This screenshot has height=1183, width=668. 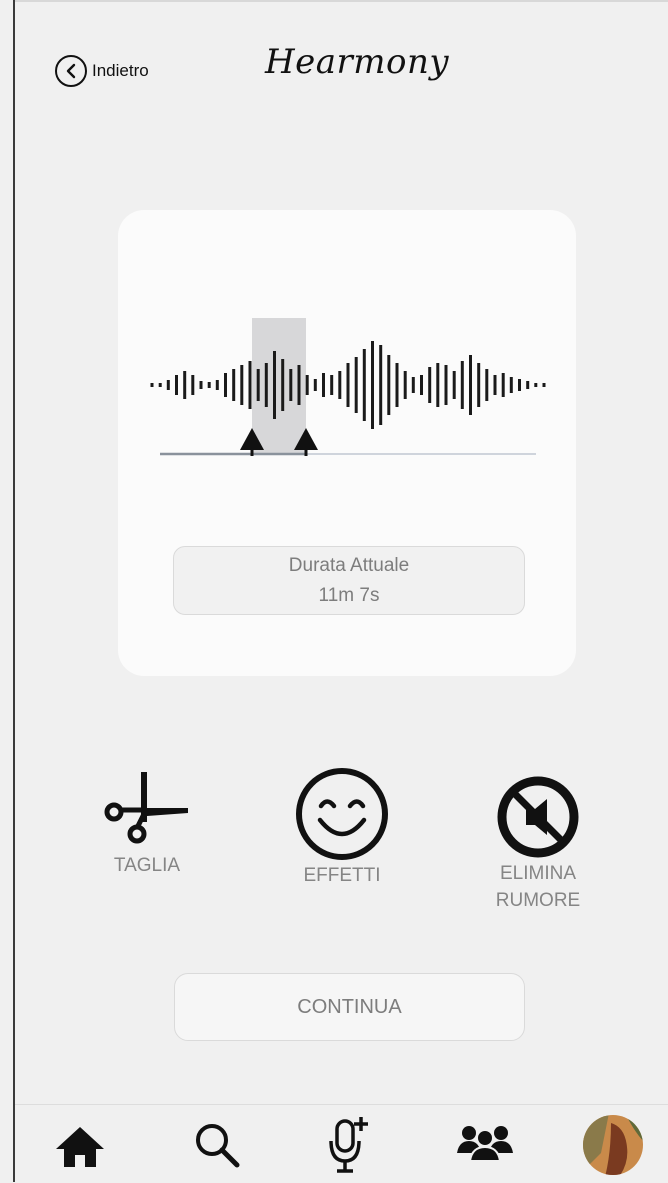 What do you see at coordinates (349, 565) in the screenshot?
I see `duration-label: Durata Attuale` at bounding box center [349, 565].